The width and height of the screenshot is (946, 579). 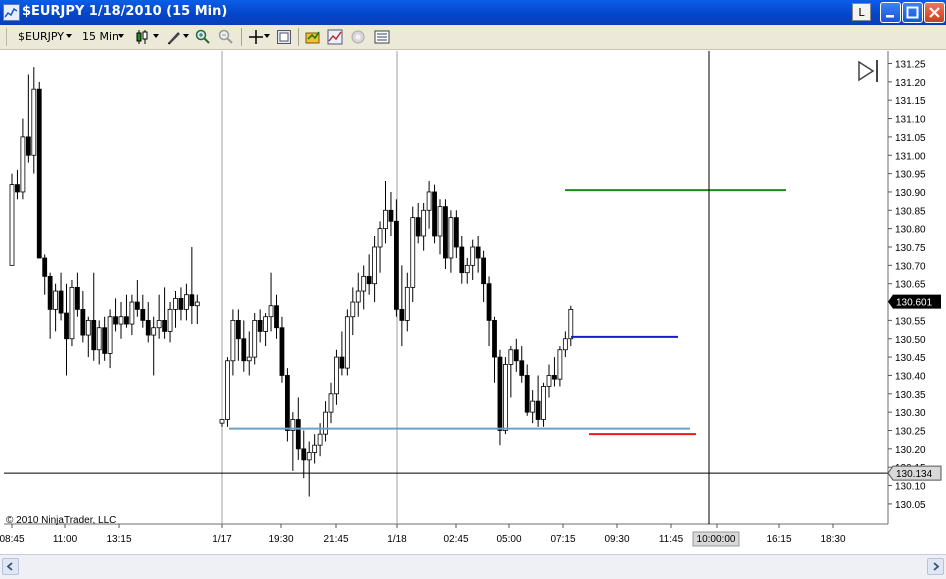 I want to click on price-tick-label: 131.05, so click(x=910, y=138).